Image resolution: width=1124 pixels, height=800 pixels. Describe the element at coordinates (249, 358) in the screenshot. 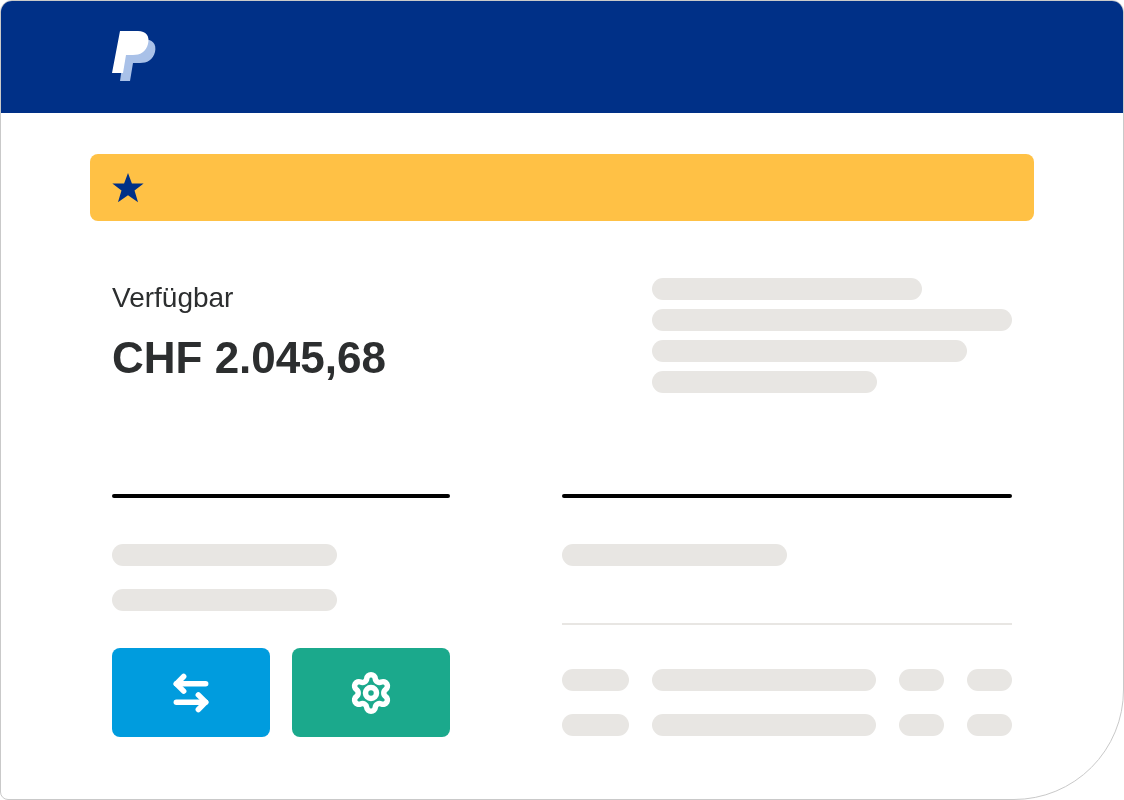

I see `balance-amount: CHF 2.045,68` at that location.